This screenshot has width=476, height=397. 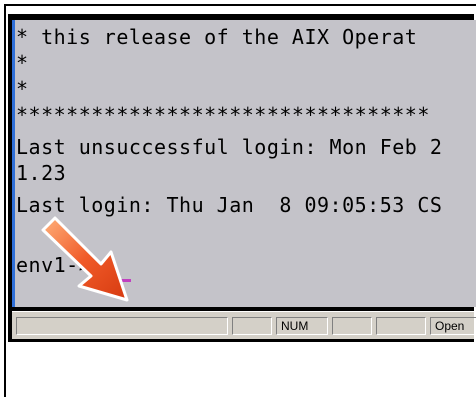 What do you see at coordinates (302, 326) in the screenshot?
I see `status-pane-num: NUM` at bounding box center [302, 326].